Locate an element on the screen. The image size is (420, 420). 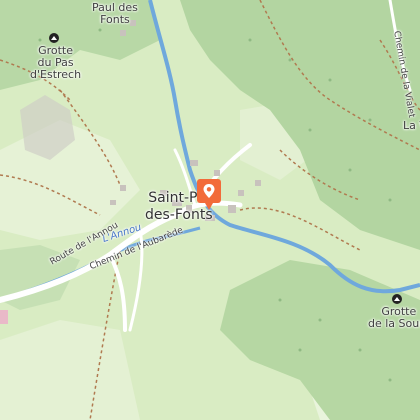
cave-label-se: Grotte de la Sourc is located at coordinates (394, 317).